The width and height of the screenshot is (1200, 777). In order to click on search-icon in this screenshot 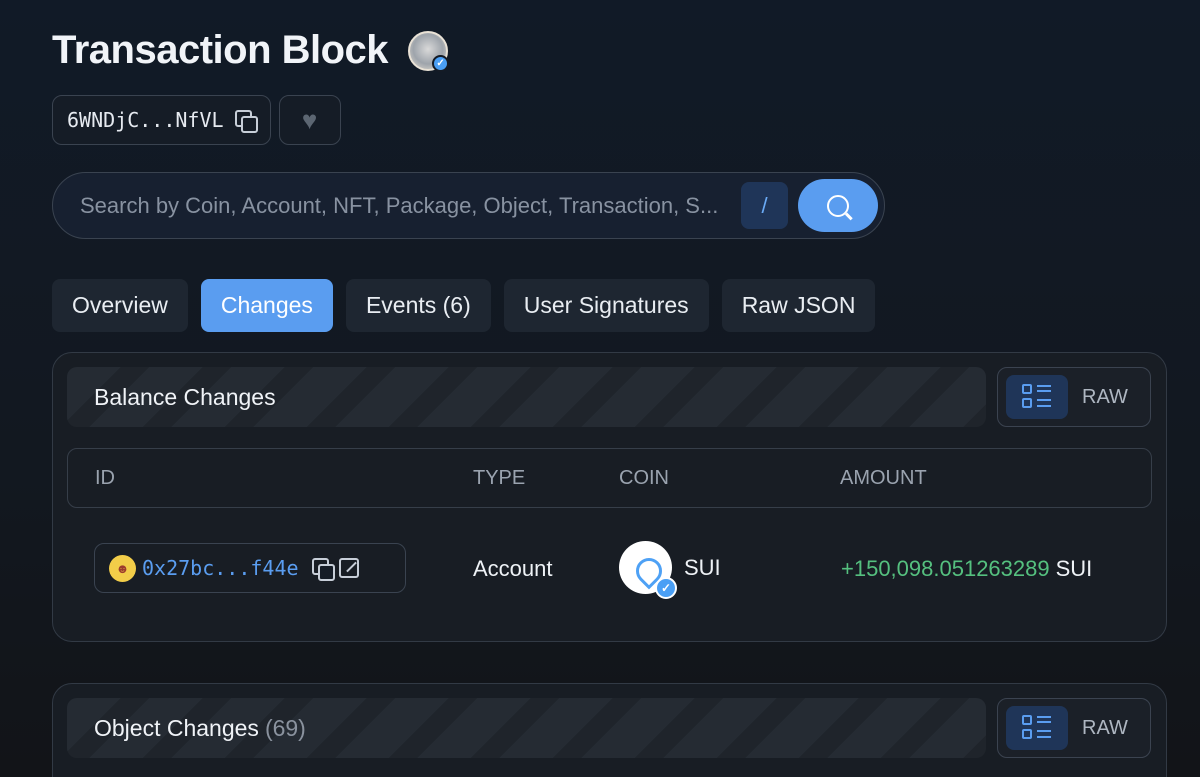, I will do `click(838, 205)`.